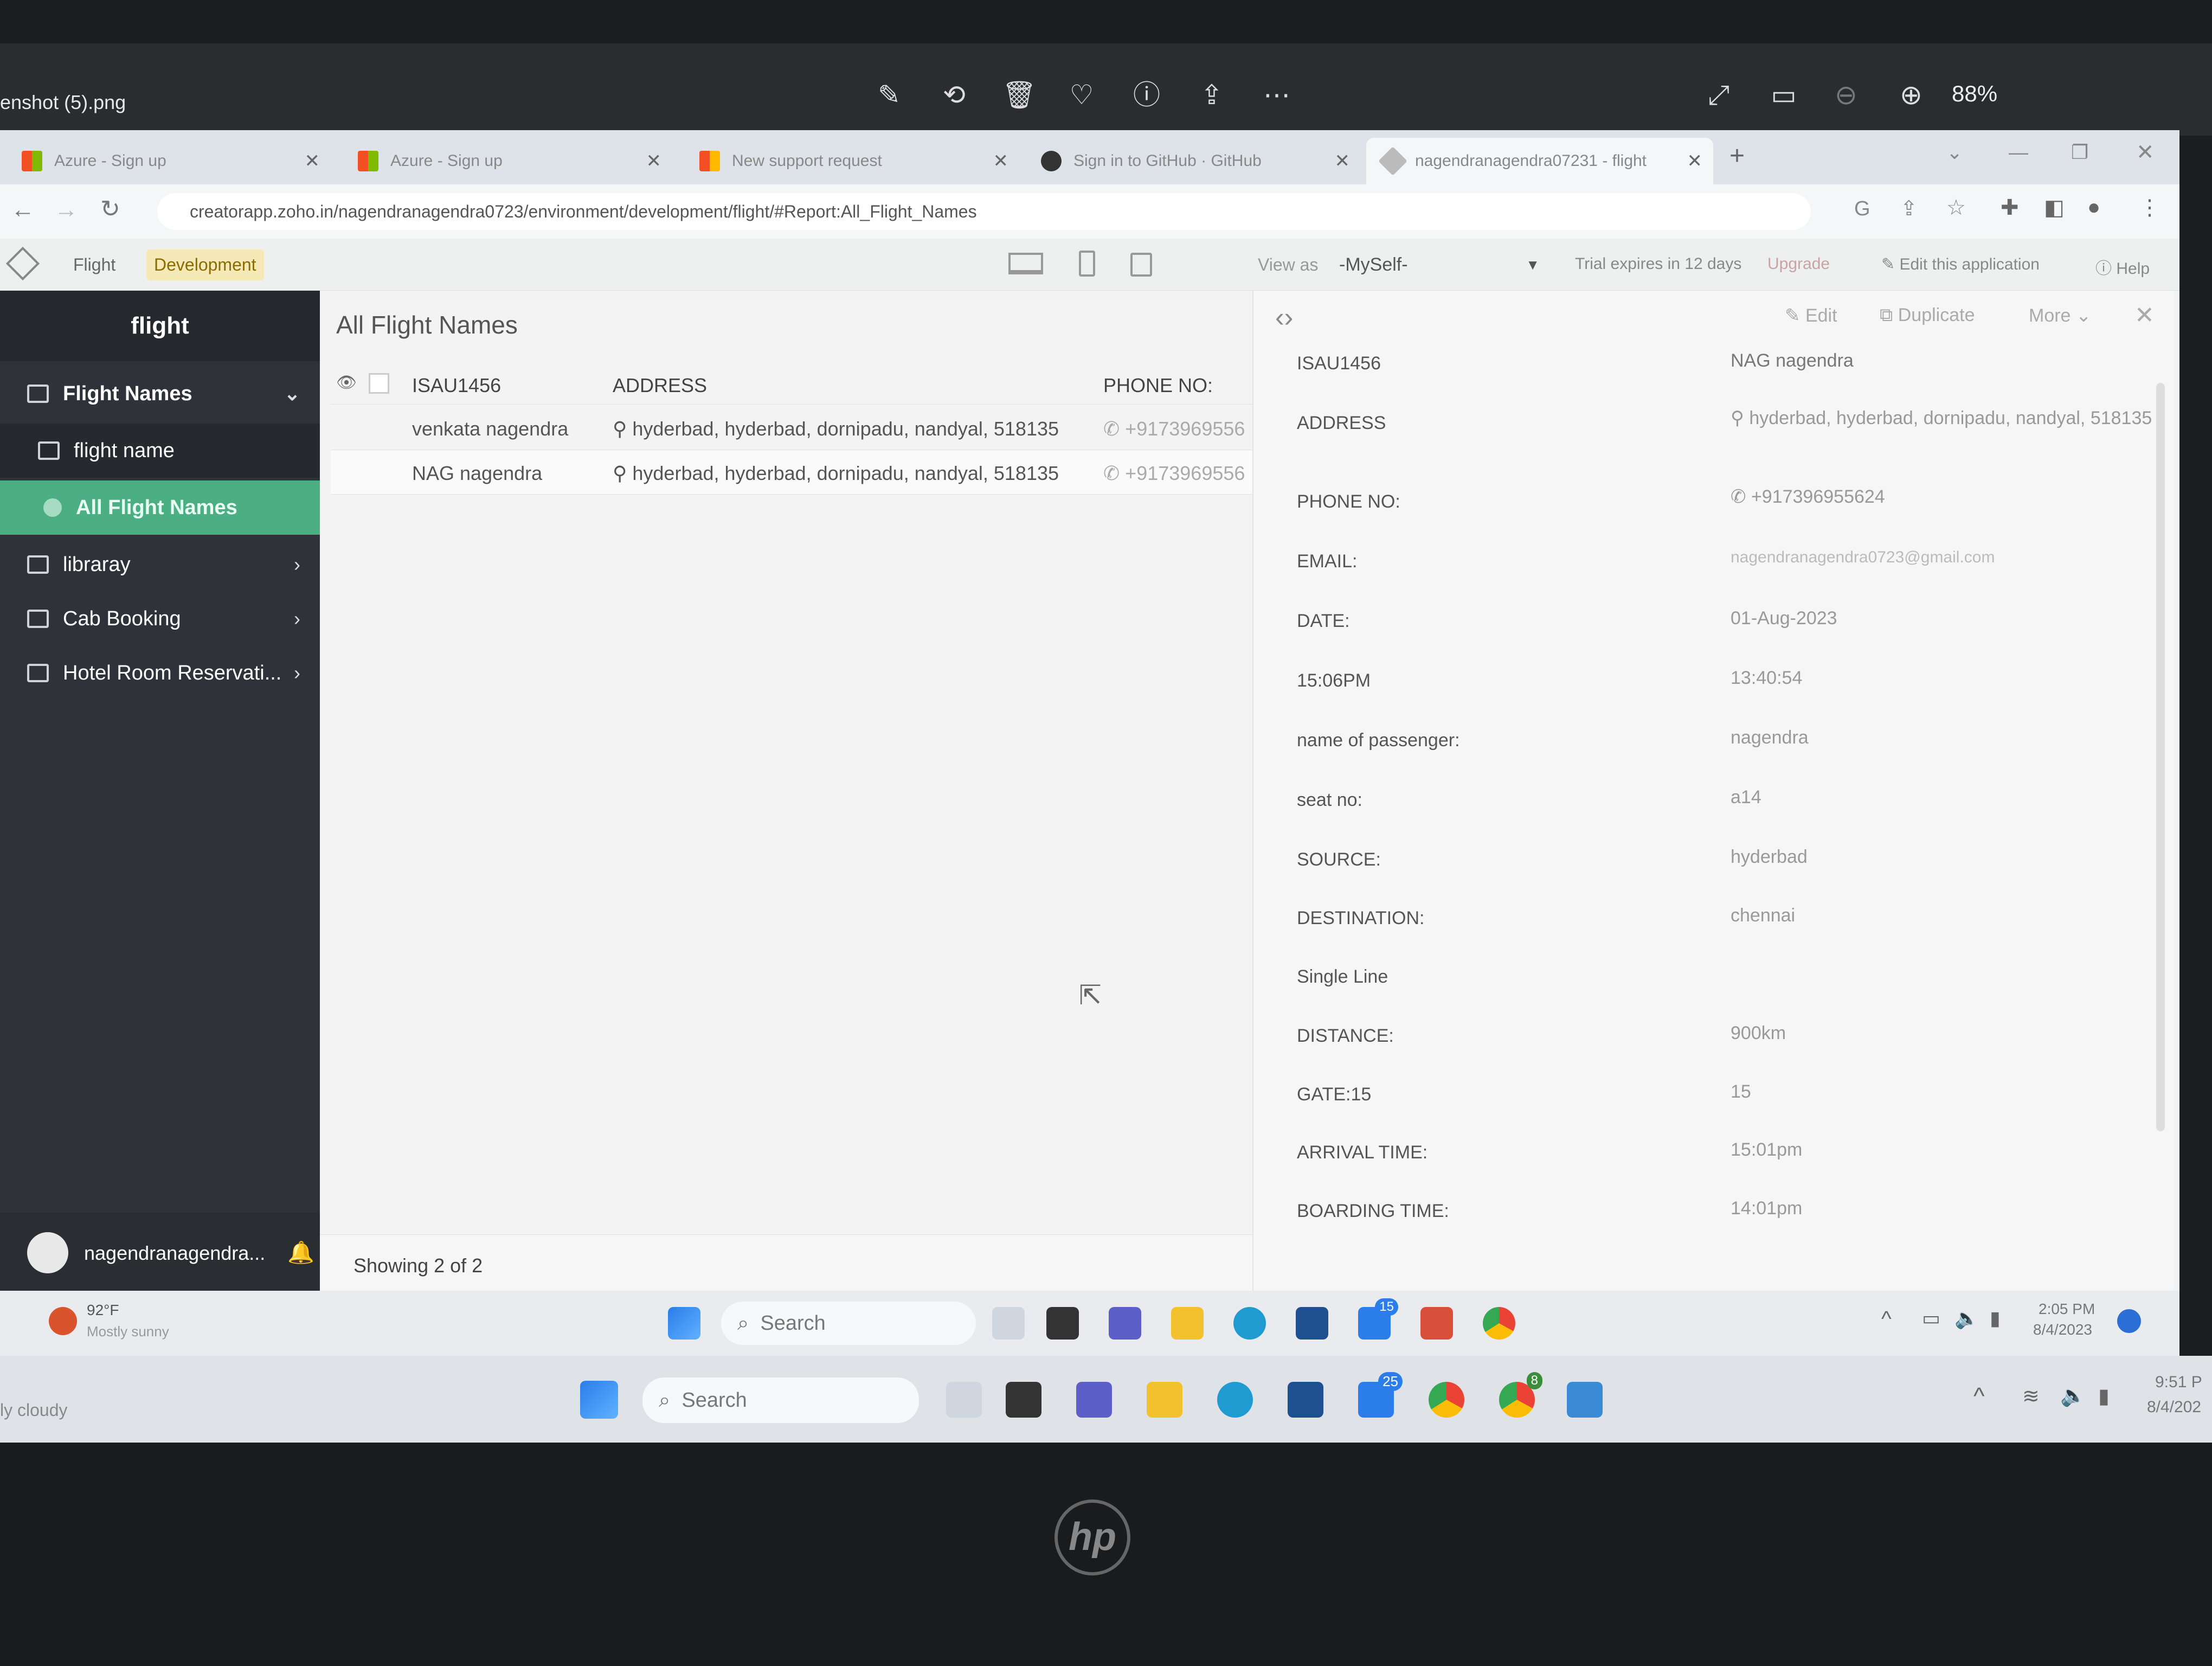  I want to click on select-all-checkbox, so click(379, 383).